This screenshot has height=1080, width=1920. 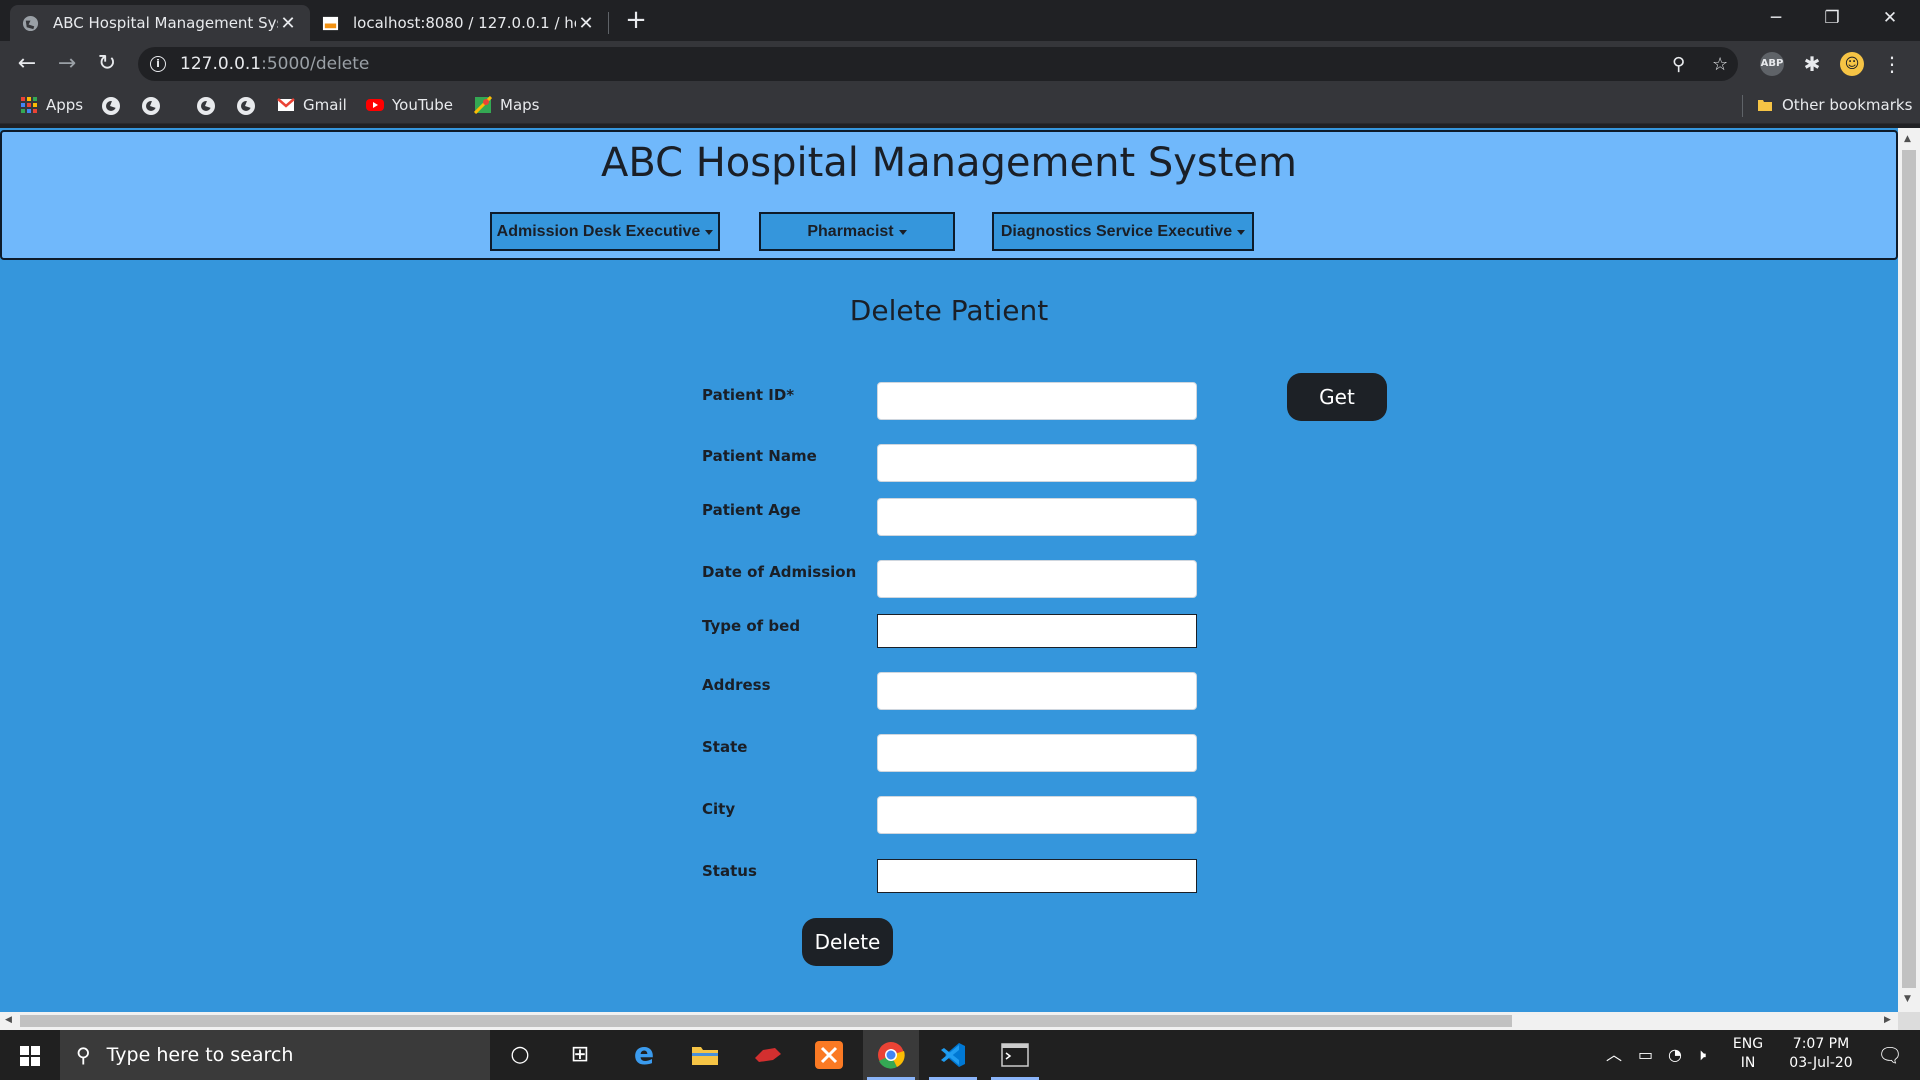 I want to click on date-of-admission-input, so click(x=1037, y=579).